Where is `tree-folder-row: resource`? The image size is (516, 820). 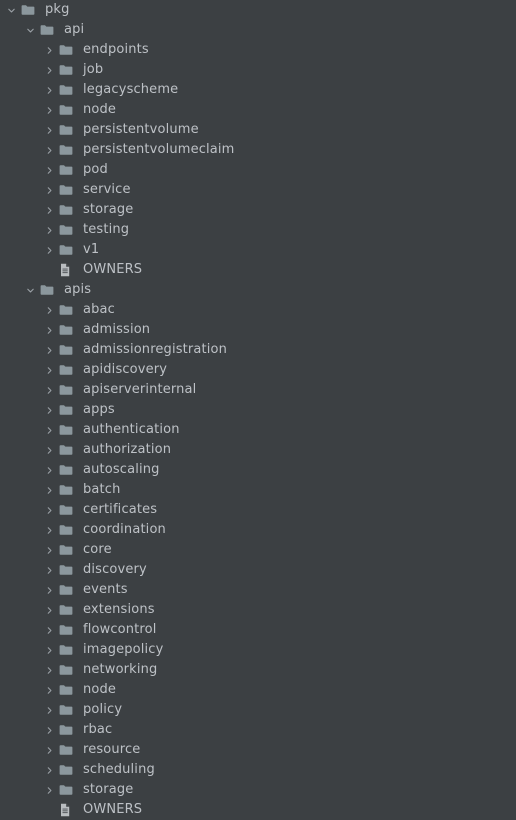
tree-folder-row: resource is located at coordinates (258, 750).